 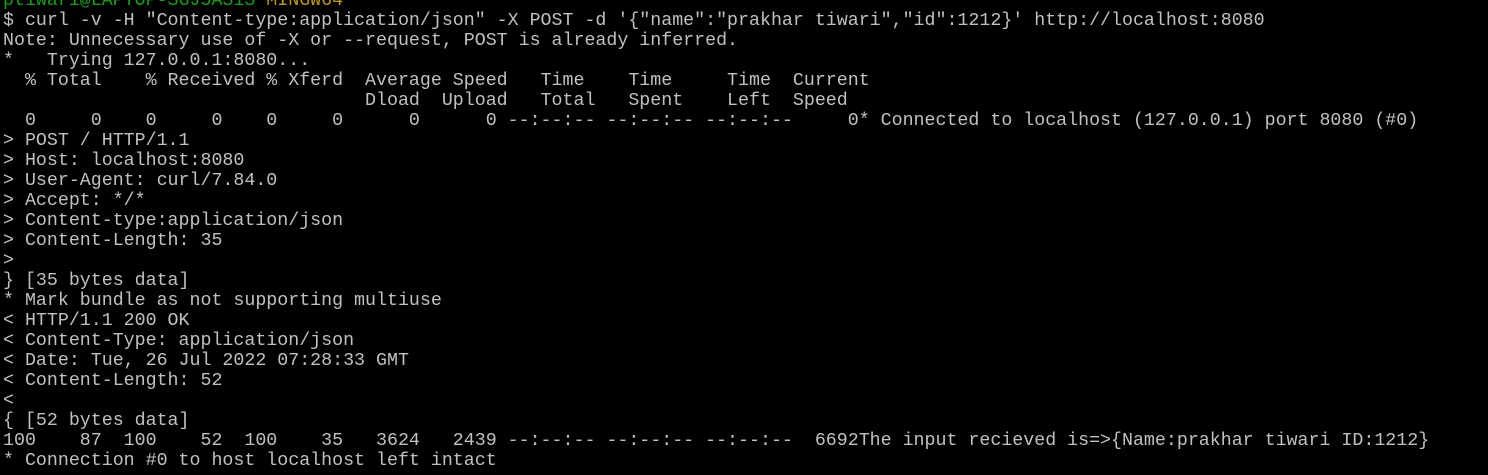 I want to click on terminal-line-request-data: } [35 bytes data], so click(x=96, y=281).